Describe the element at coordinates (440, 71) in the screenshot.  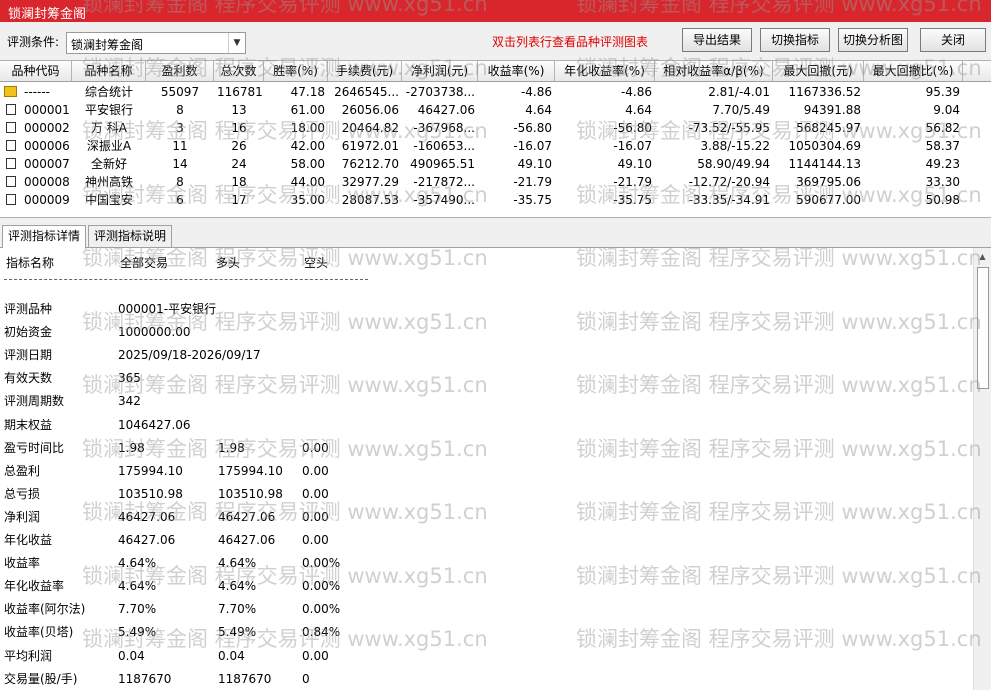
I see `column-header: 净利润(元)` at that location.